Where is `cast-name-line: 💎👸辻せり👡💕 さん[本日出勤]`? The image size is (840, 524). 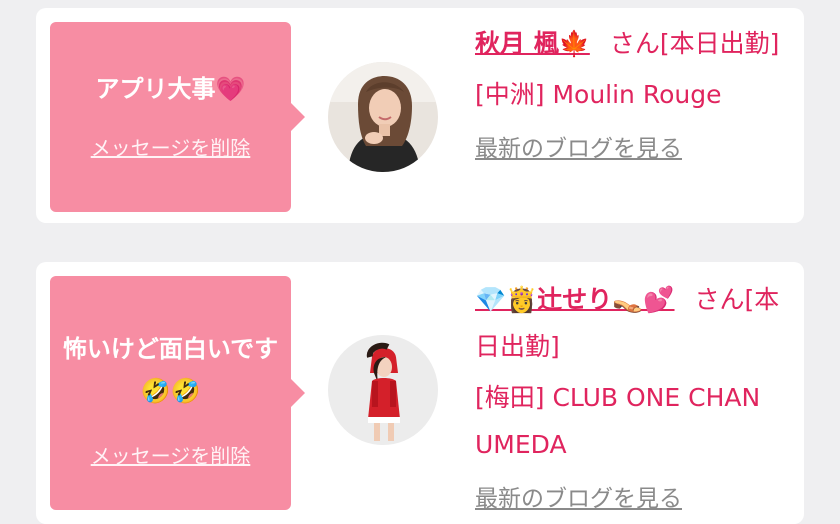
cast-name-line: 💎👸辻せり👡💕 さん[本日出勤] is located at coordinates (635, 323).